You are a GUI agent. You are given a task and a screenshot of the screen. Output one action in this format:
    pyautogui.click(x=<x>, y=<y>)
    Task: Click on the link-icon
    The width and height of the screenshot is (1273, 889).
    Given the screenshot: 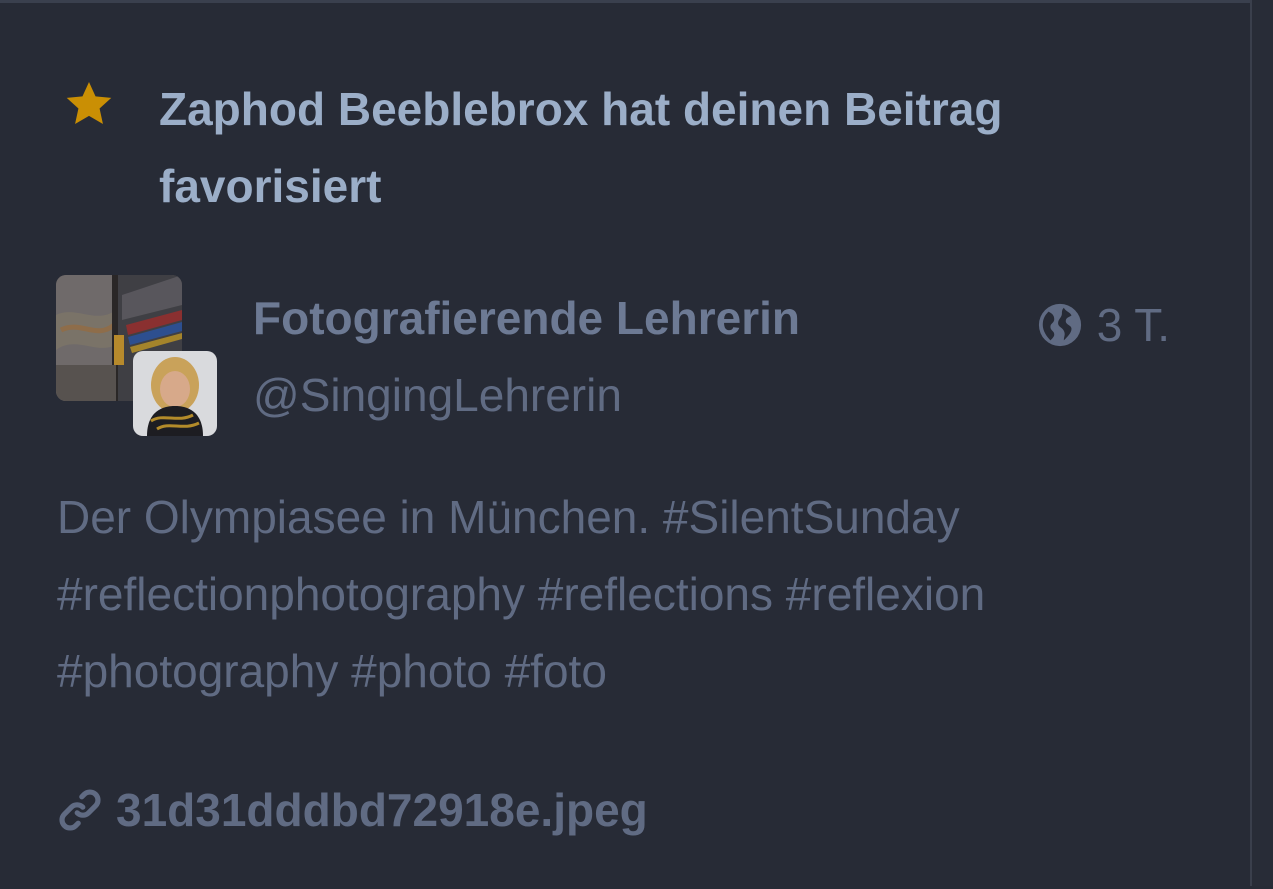 What is the action you would take?
    pyautogui.click(x=80, y=810)
    